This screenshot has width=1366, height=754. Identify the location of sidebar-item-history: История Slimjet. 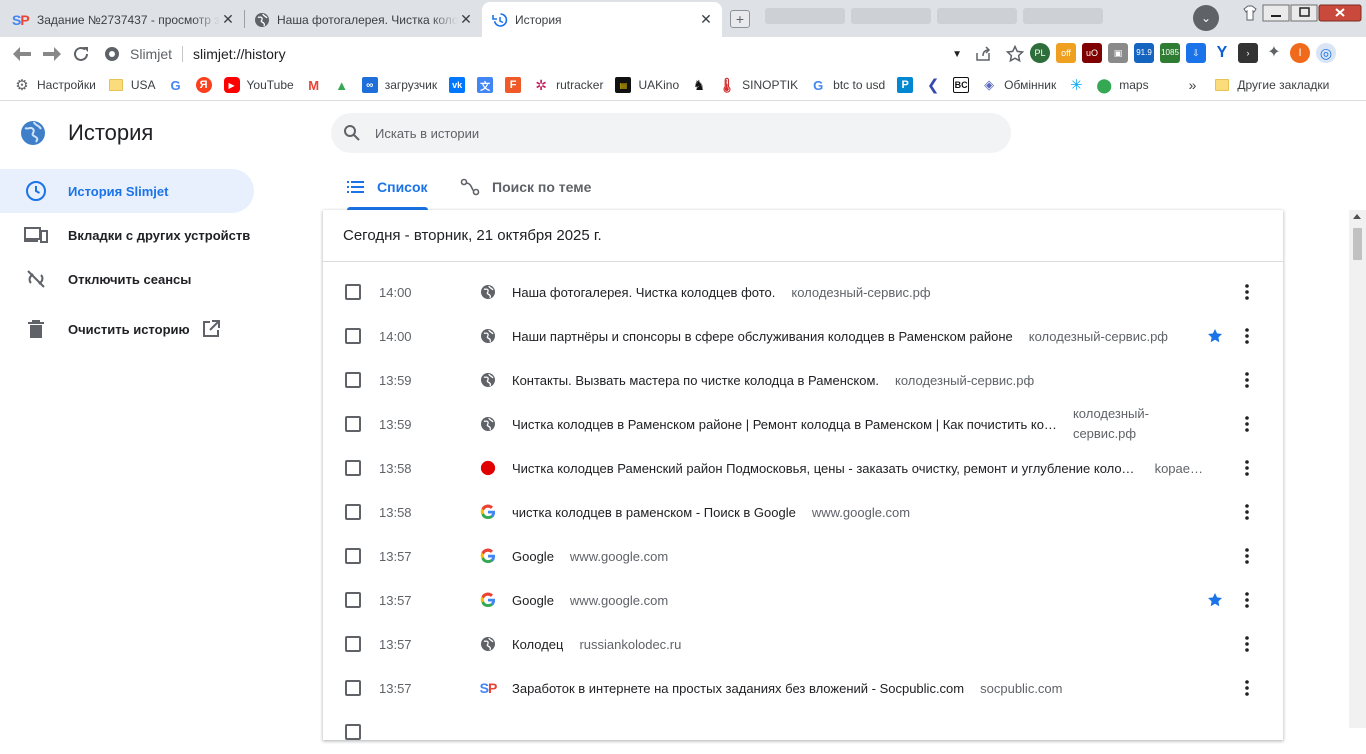
(127, 191).